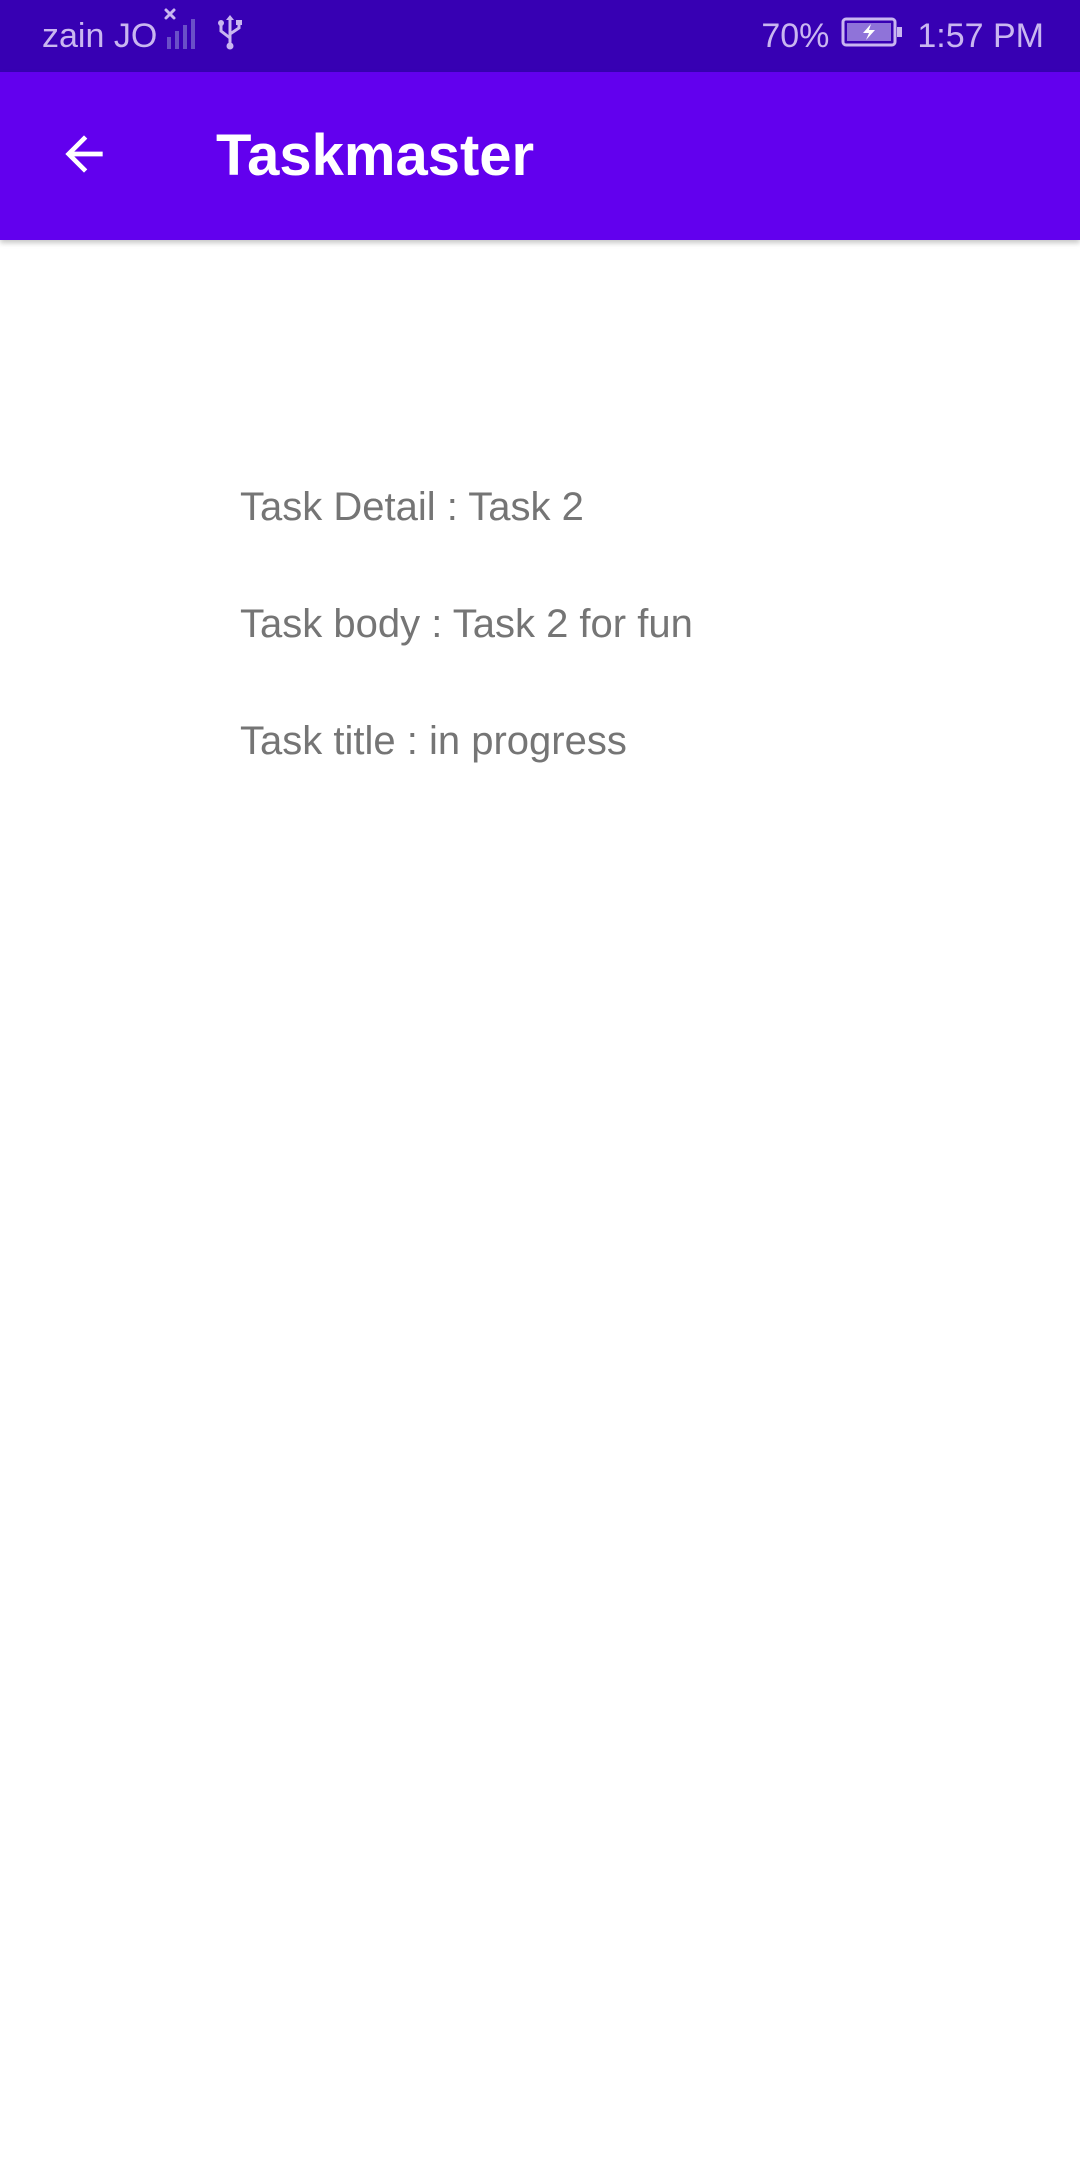  I want to click on back-button, so click(84, 156).